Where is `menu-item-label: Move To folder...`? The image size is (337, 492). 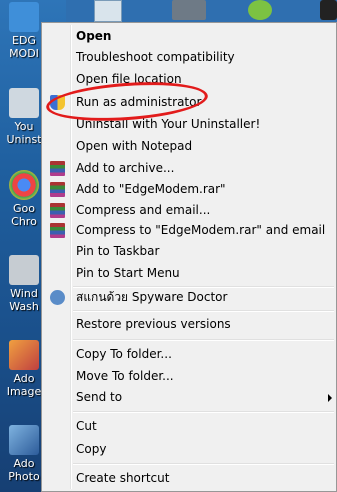 menu-item-label: Move To folder... is located at coordinates (125, 376).